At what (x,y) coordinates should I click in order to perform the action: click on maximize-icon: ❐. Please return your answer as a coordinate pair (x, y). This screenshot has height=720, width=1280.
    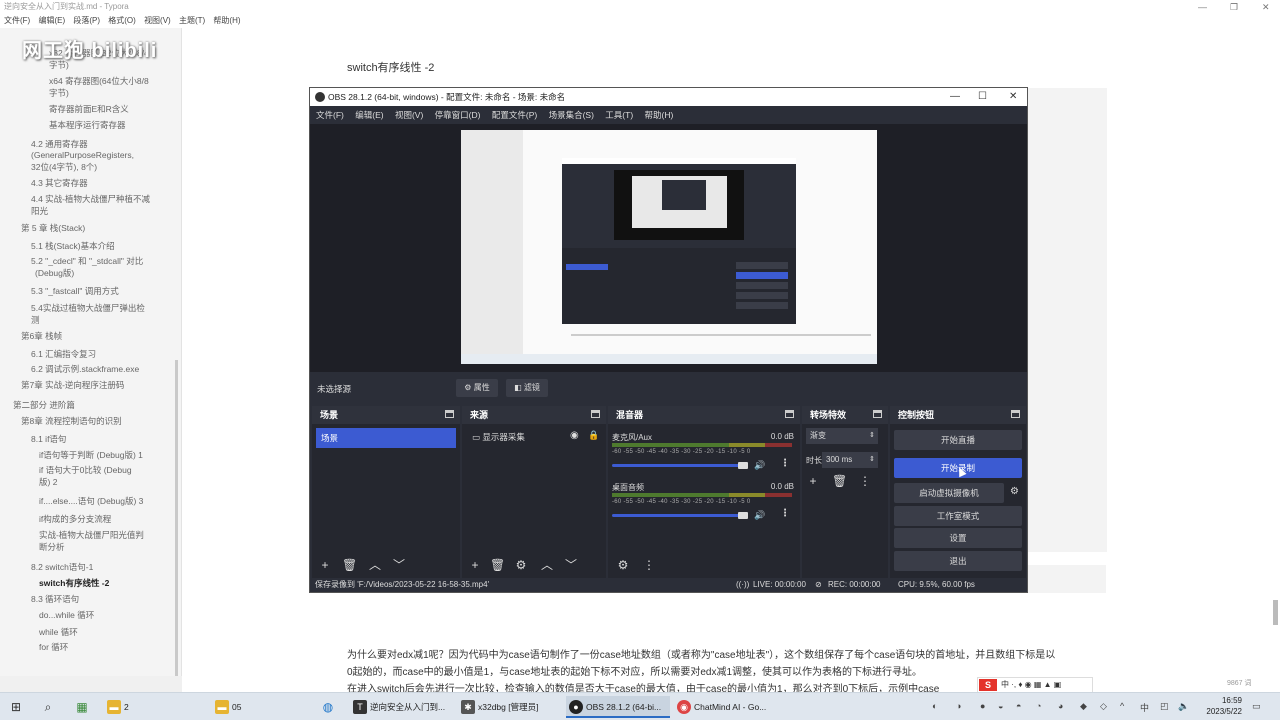
    Looking at the image, I should click on (1234, 7).